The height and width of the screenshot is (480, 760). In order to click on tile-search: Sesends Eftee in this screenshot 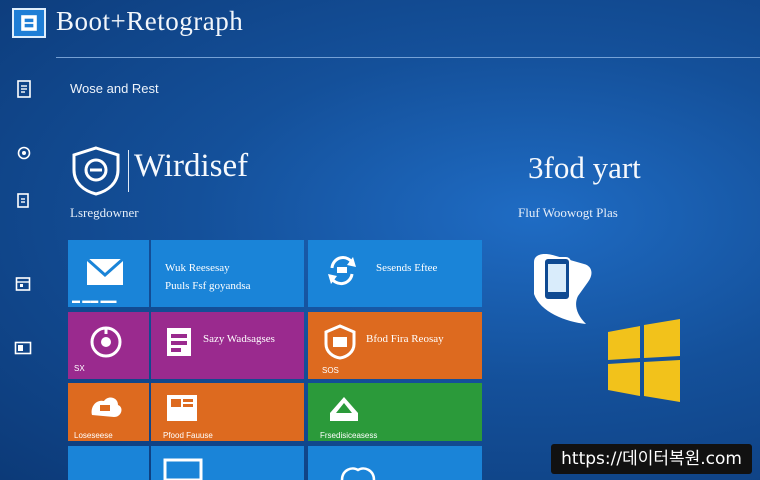, I will do `click(395, 273)`.